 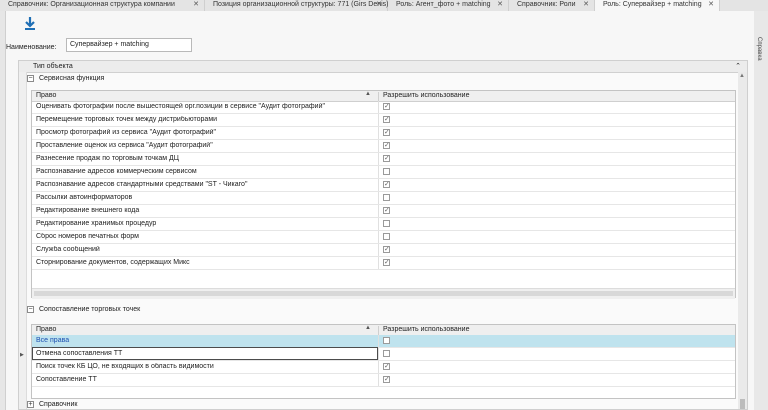 I want to click on right-name-cell: Все права, so click(x=204, y=340).